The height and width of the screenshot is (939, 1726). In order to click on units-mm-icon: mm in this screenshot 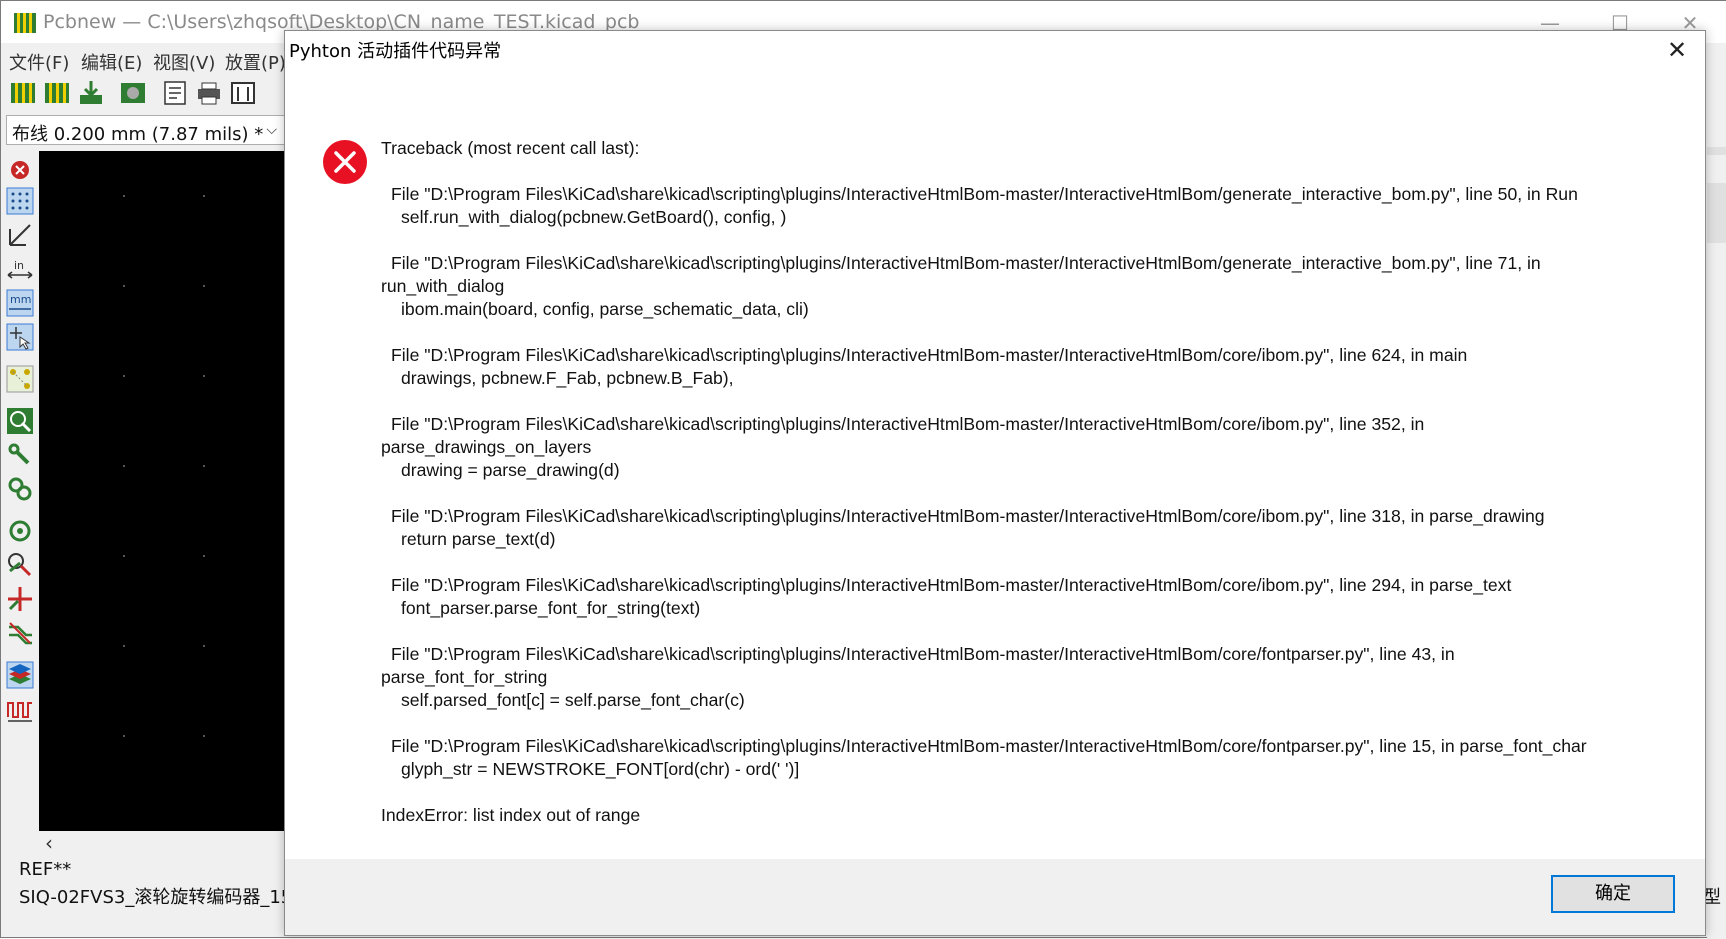, I will do `click(20, 303)`.